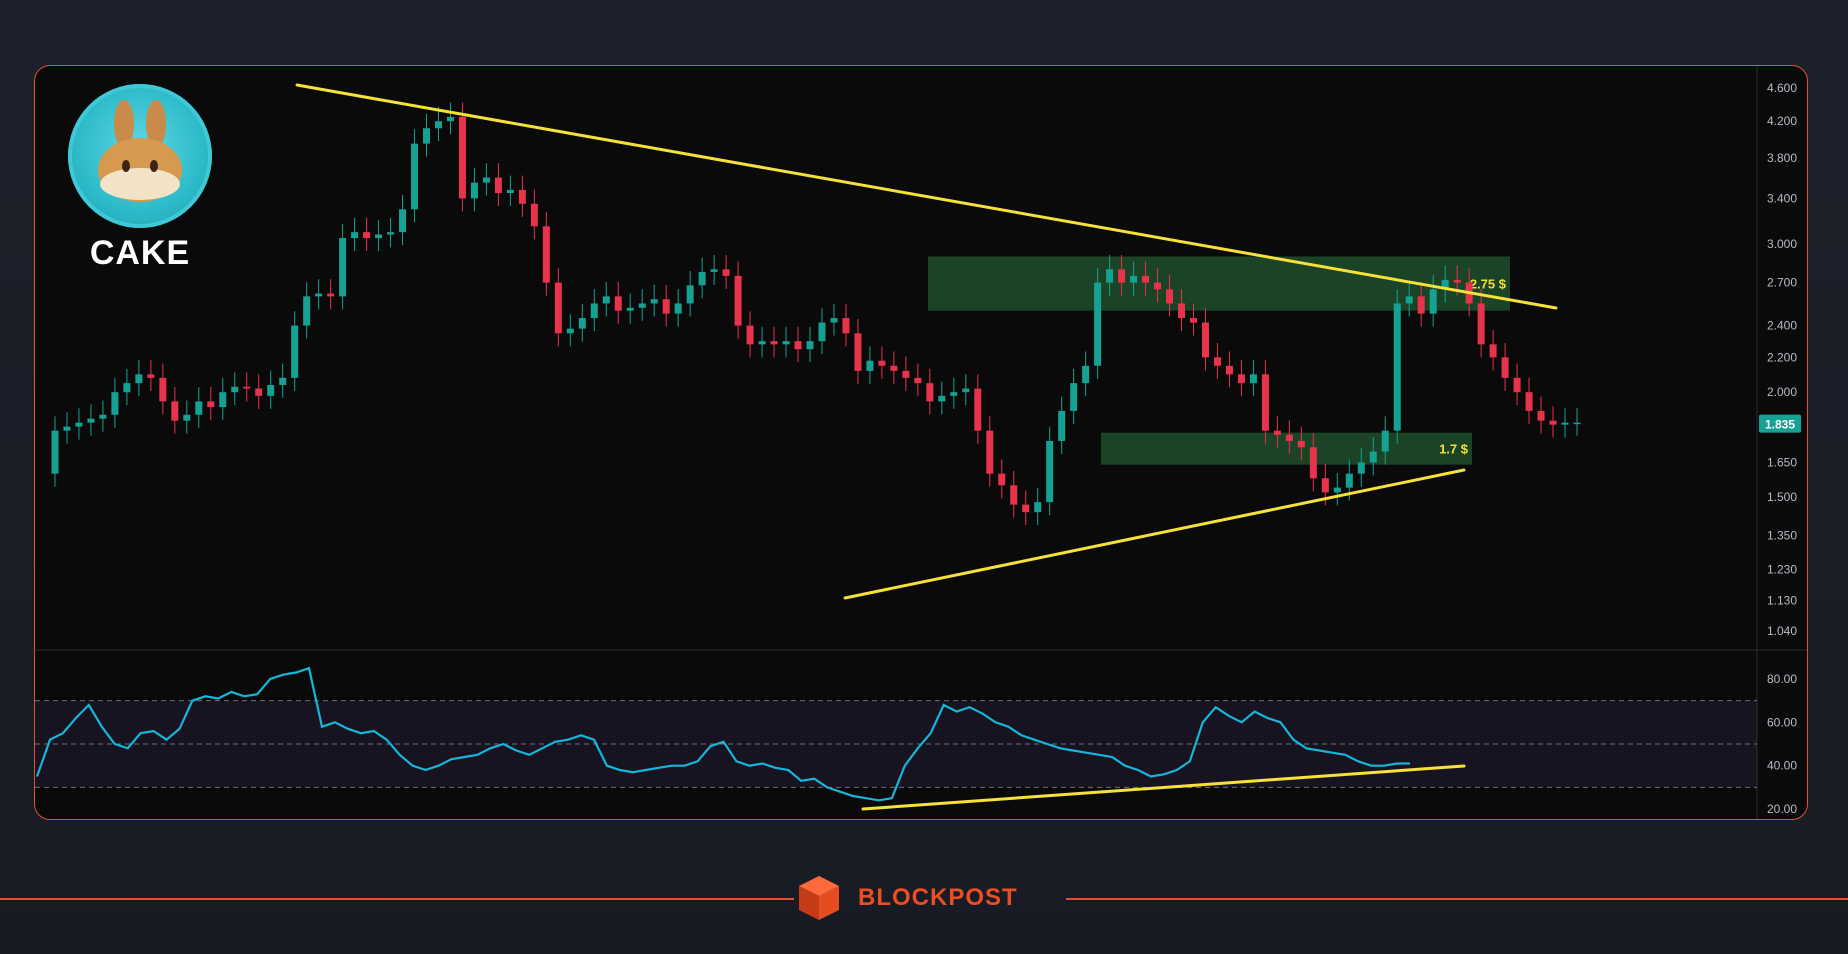  What do you see at coordinates (1782, 392) in the screenshot?
I see `y-tick-label: 2.000` at bounding box center [1782, 392].